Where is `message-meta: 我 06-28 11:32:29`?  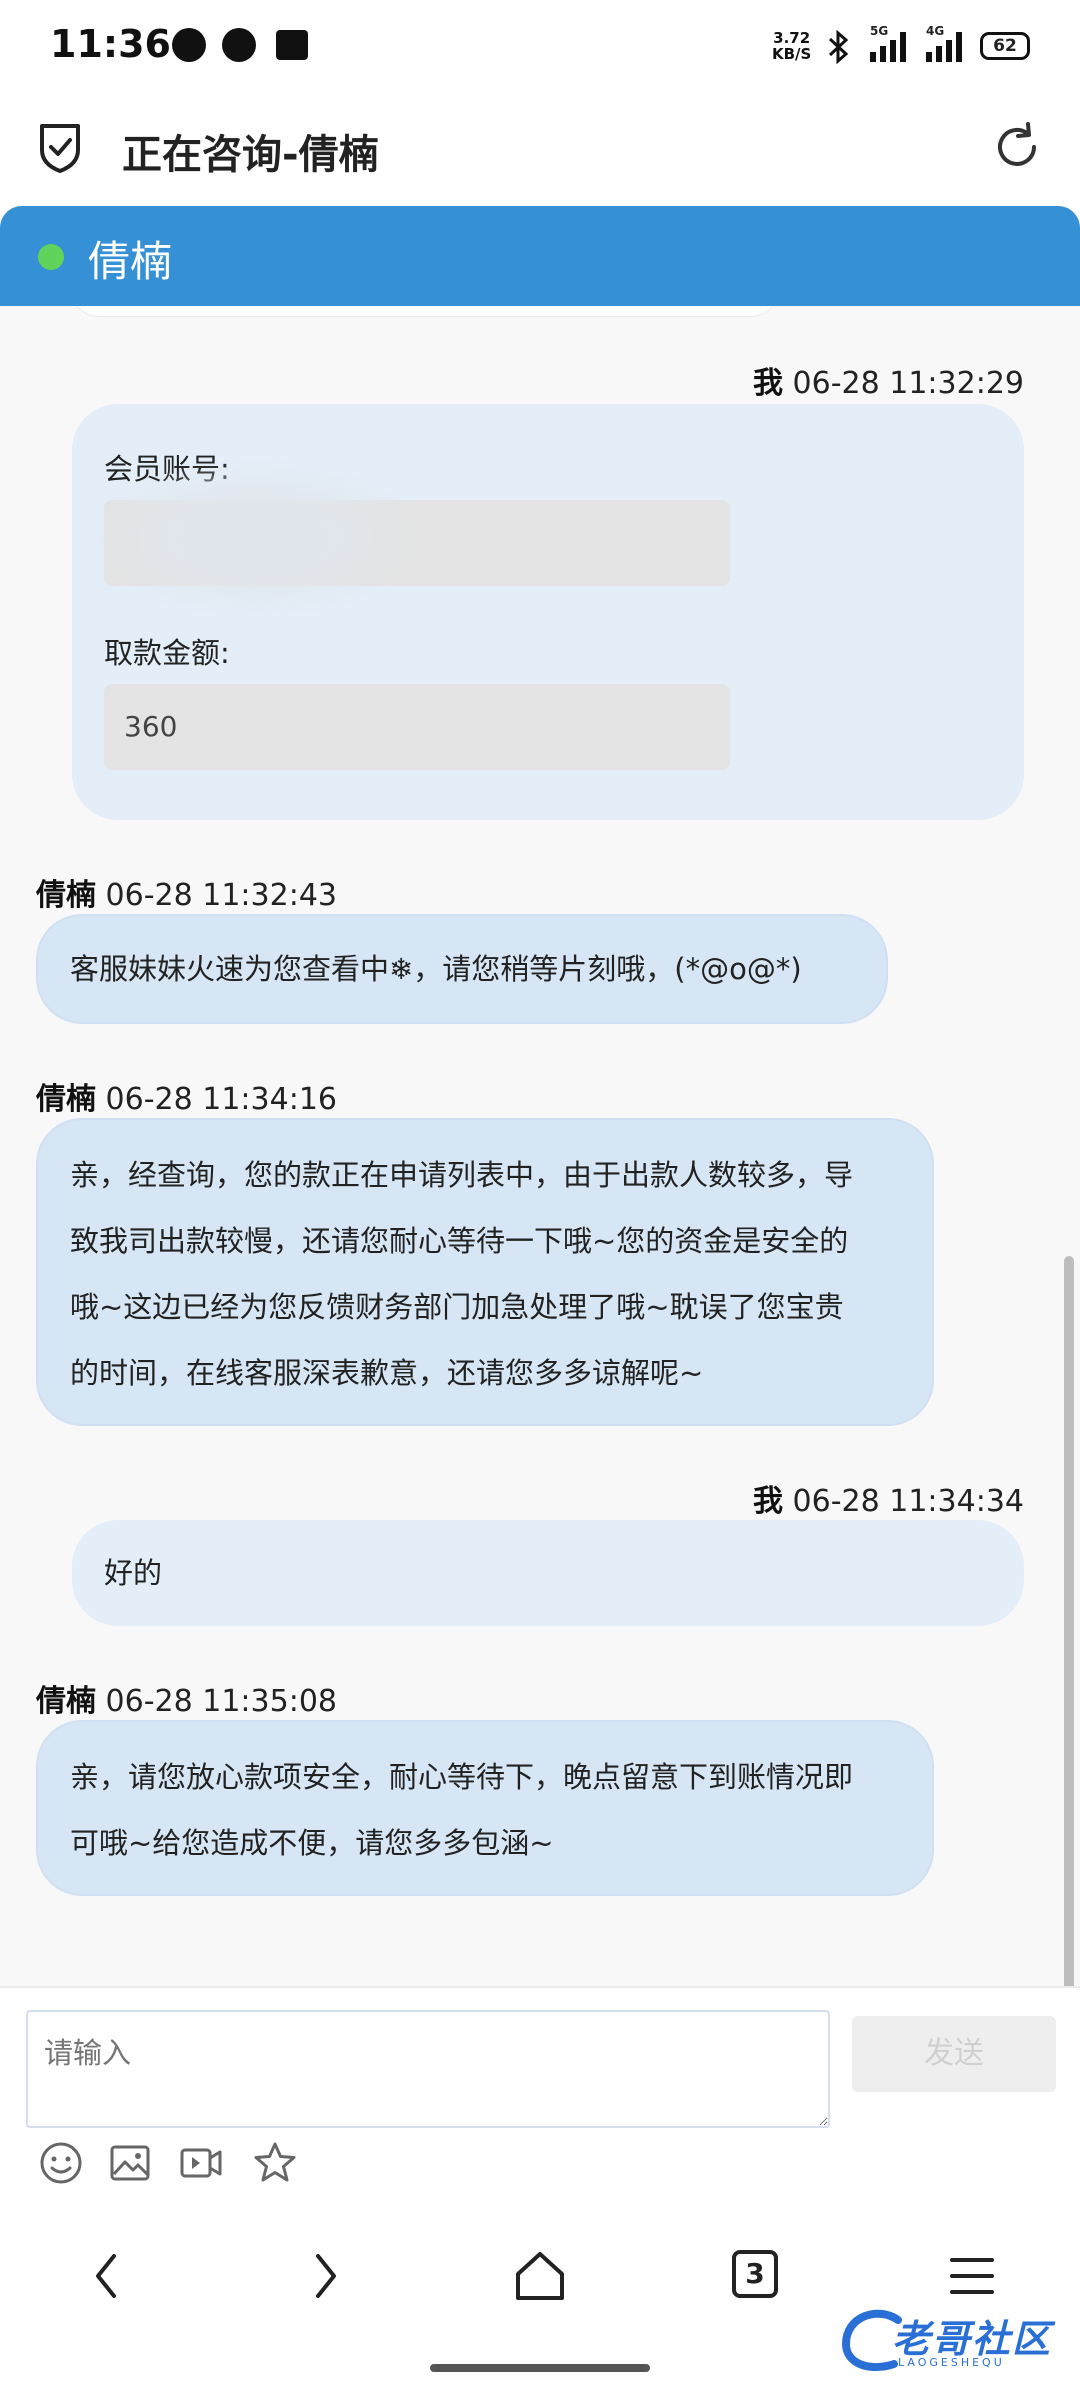
message-meta: 我 06-28 11:32:29 is located at coordinates (888, 380).